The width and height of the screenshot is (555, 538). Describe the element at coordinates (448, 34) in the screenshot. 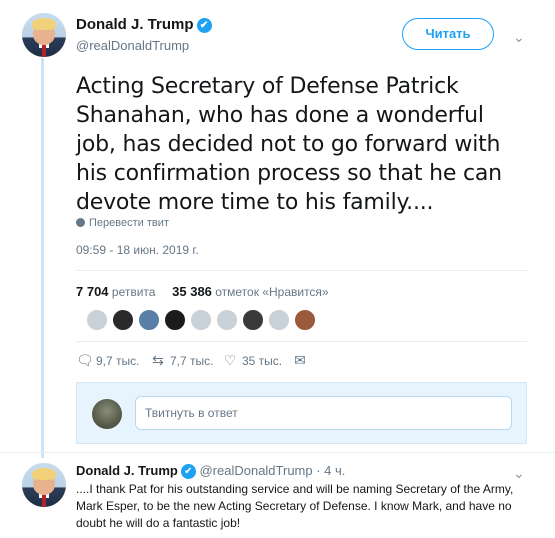

I see `follow-button: Читать` at that location.